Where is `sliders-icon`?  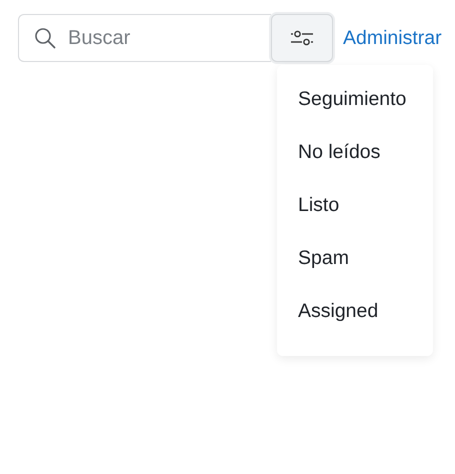 sliders-icon is located at coordinates (302, 38).